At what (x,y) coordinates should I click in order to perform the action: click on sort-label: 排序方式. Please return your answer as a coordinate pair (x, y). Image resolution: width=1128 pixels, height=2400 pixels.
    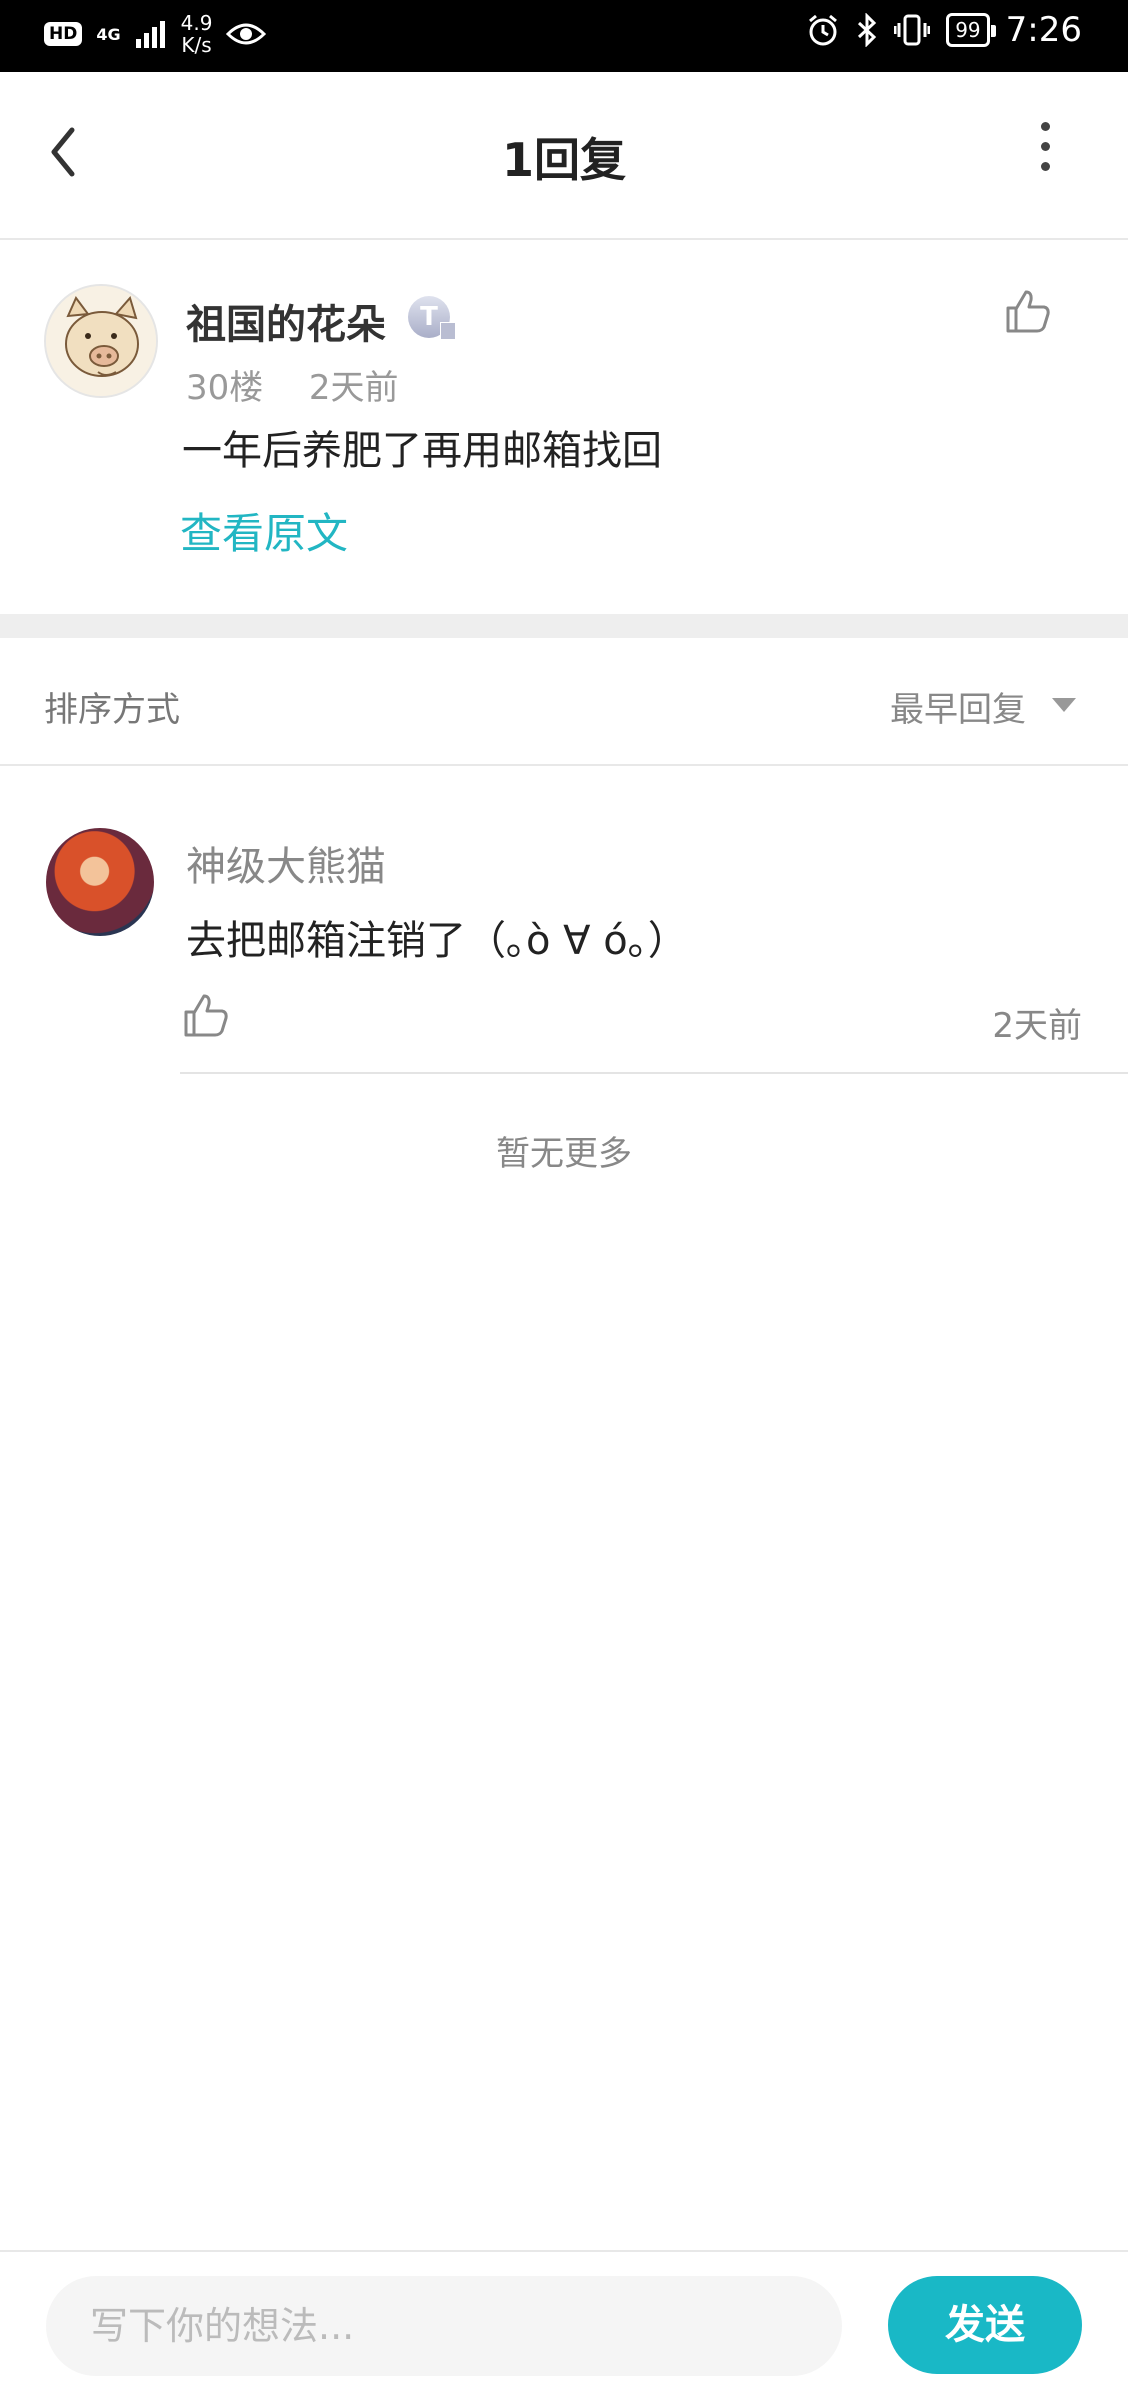
    Looking at the image, I should click on (112, 710).